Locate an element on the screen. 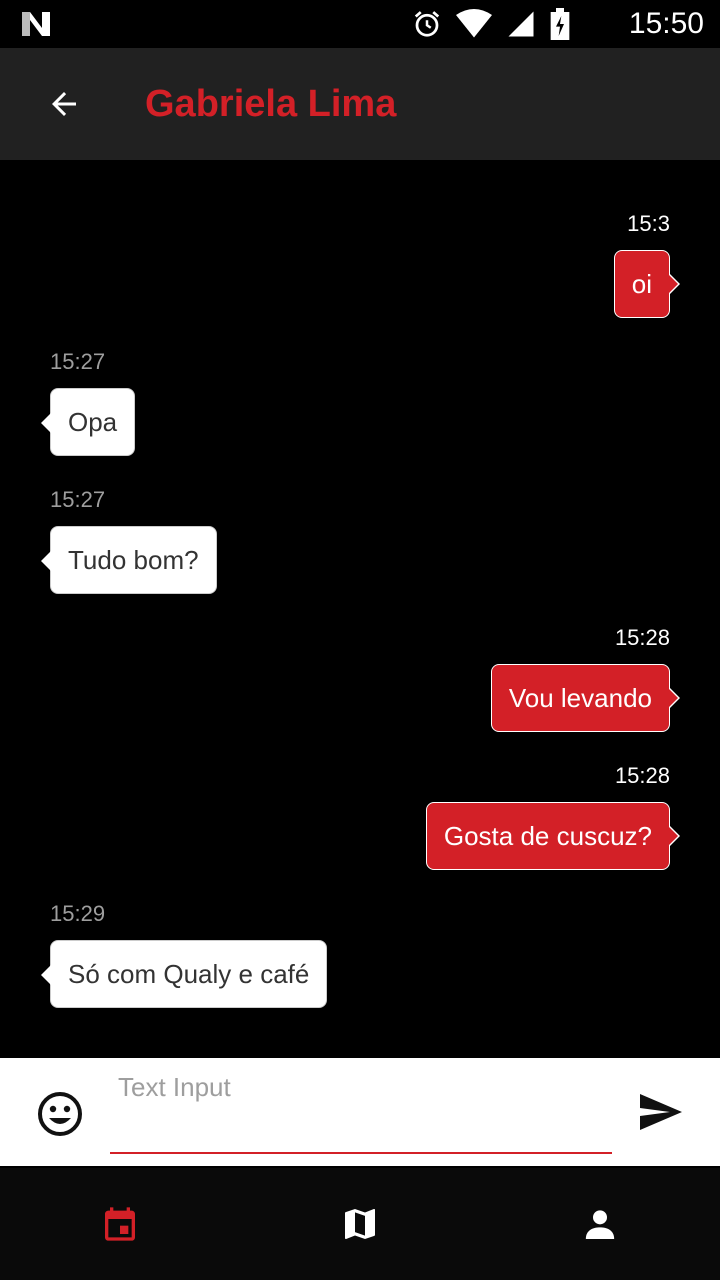 The height and width of the screenshot is (1280, 720). message-time: 15:3 is located at coordinates (648, 223).